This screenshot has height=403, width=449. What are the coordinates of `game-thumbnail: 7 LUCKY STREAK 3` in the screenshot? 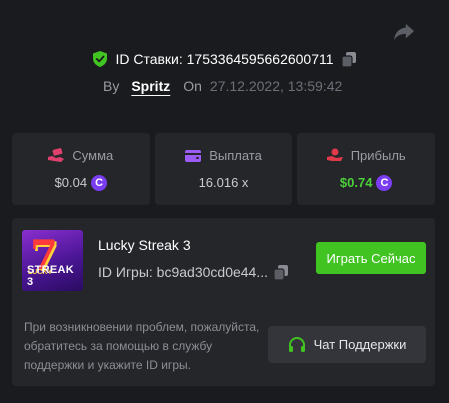 It's located at (52, 260).